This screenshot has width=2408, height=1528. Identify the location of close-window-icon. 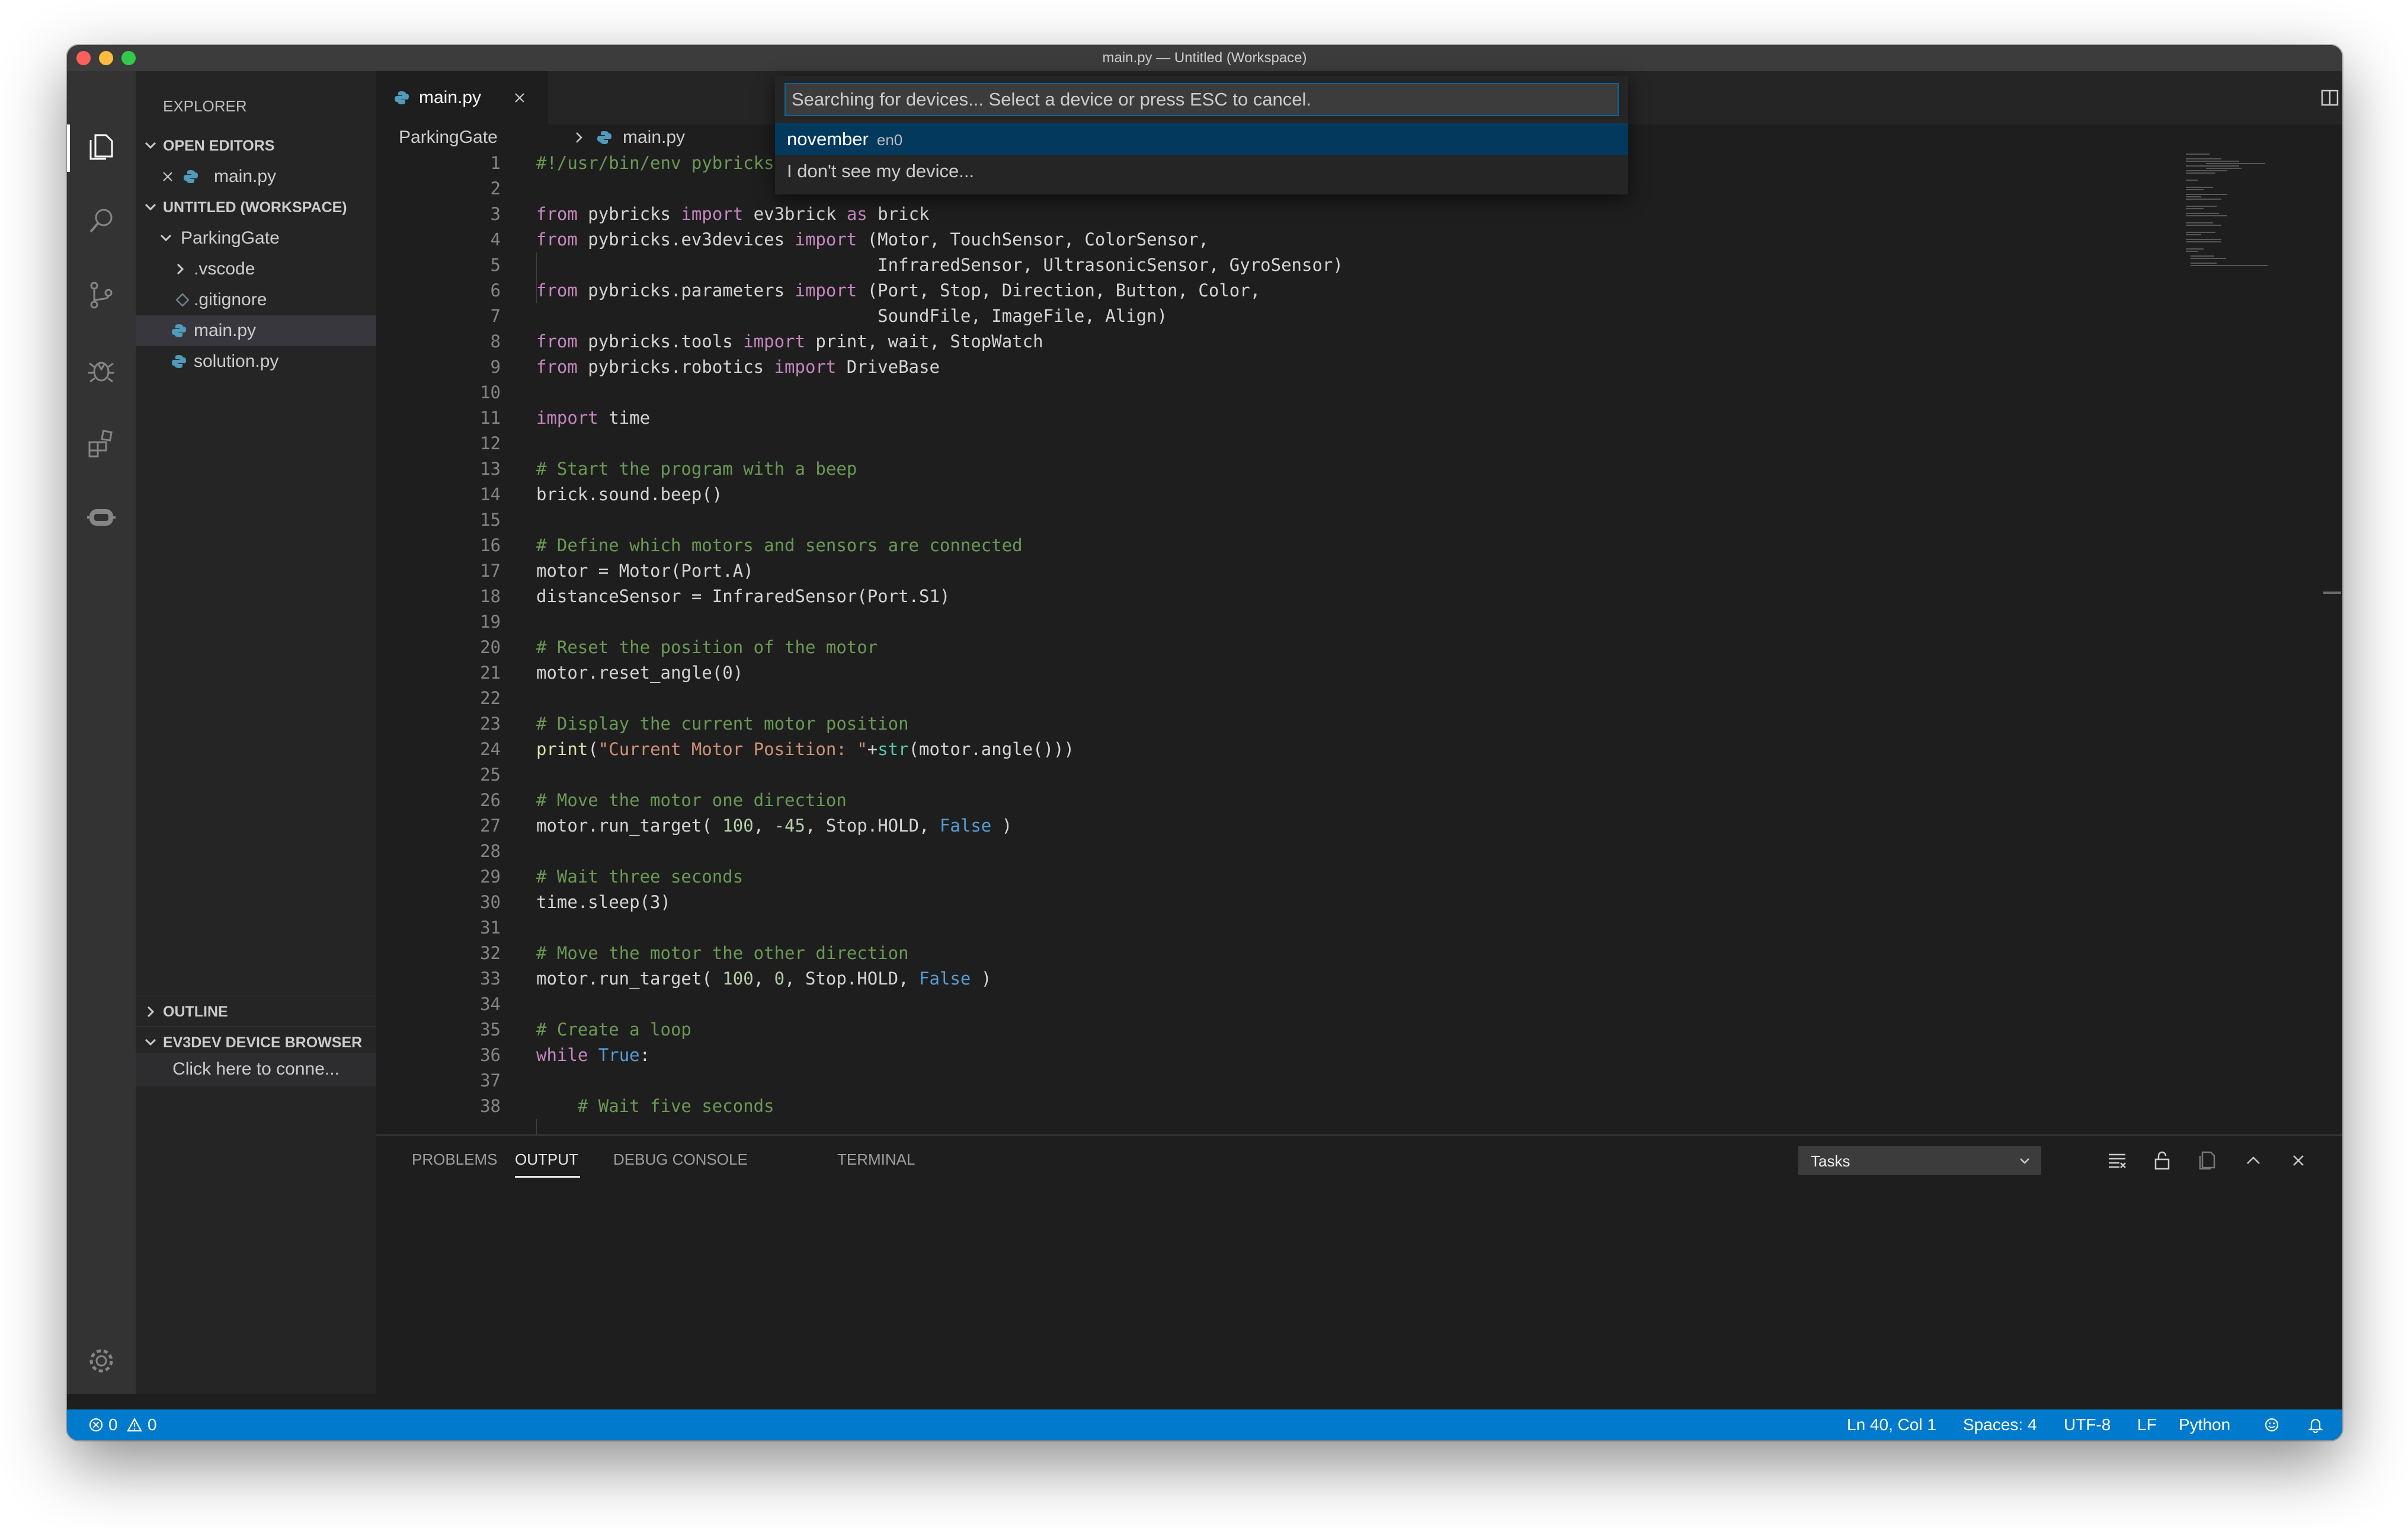
(83, 58).